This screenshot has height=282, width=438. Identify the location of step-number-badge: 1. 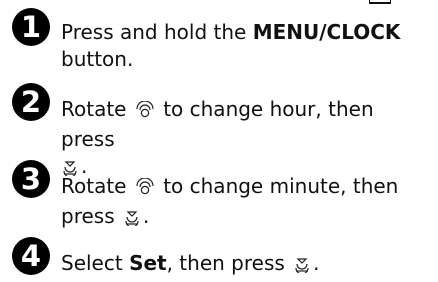
(31, 27).